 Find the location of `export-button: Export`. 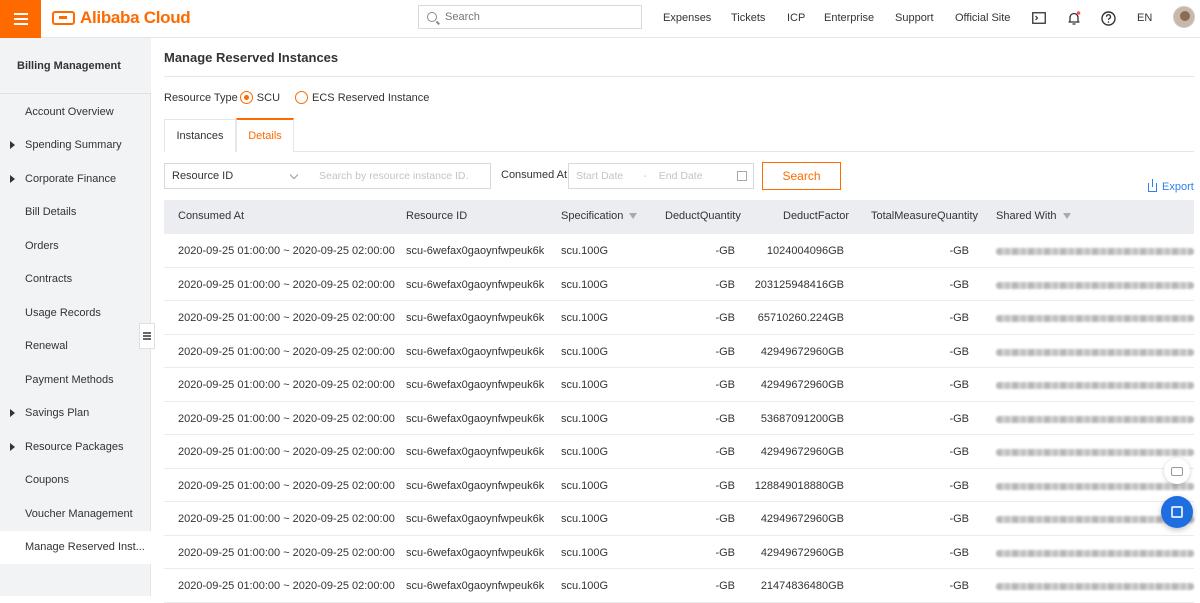

export-button: Export is located at coordinates (1171, 185).